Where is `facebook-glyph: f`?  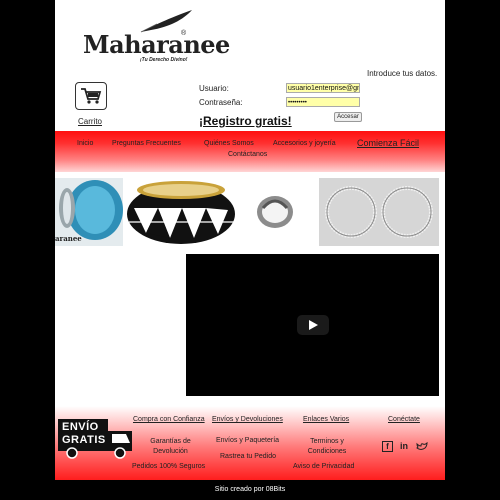 facebook-glyph: f is located at coordinates (387, 446).